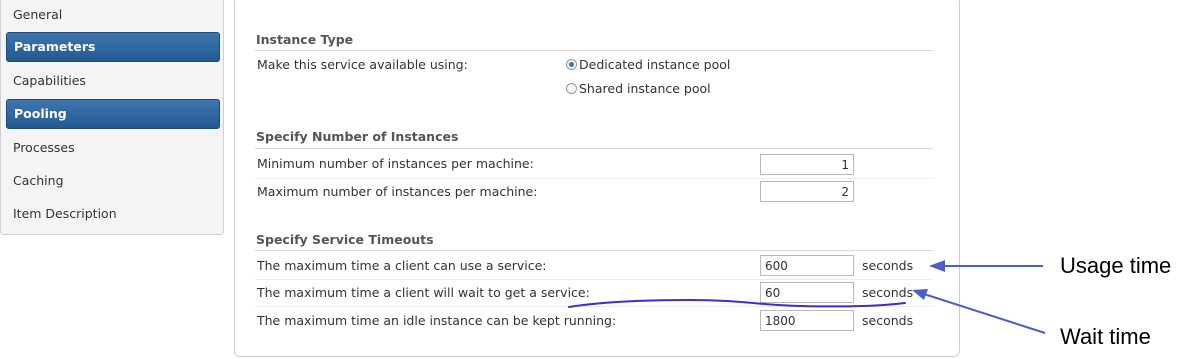 The height and width of the screenshot is (359, 1201). I want to click on wait-time-annotation: Wait time, so click(1105, 336).